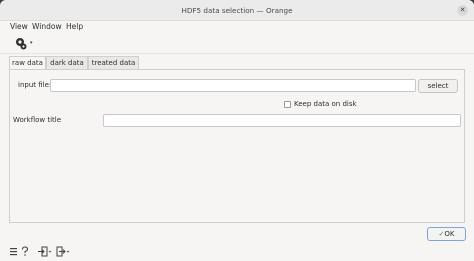 The height and width of the screenshot is (261, 474). Describe the element at coordinates (47, 27) in the screenshot. I see `menu-window: Window` at that location.